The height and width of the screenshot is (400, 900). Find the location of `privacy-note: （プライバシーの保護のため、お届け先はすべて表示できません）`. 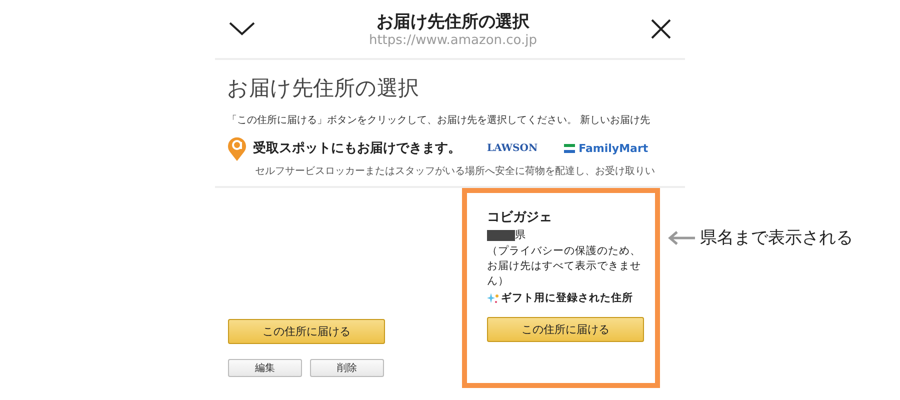

privacy-note: （プライバシーの保護のため、お届け先はすべて表示できません） is located at coordinates (564, 266).